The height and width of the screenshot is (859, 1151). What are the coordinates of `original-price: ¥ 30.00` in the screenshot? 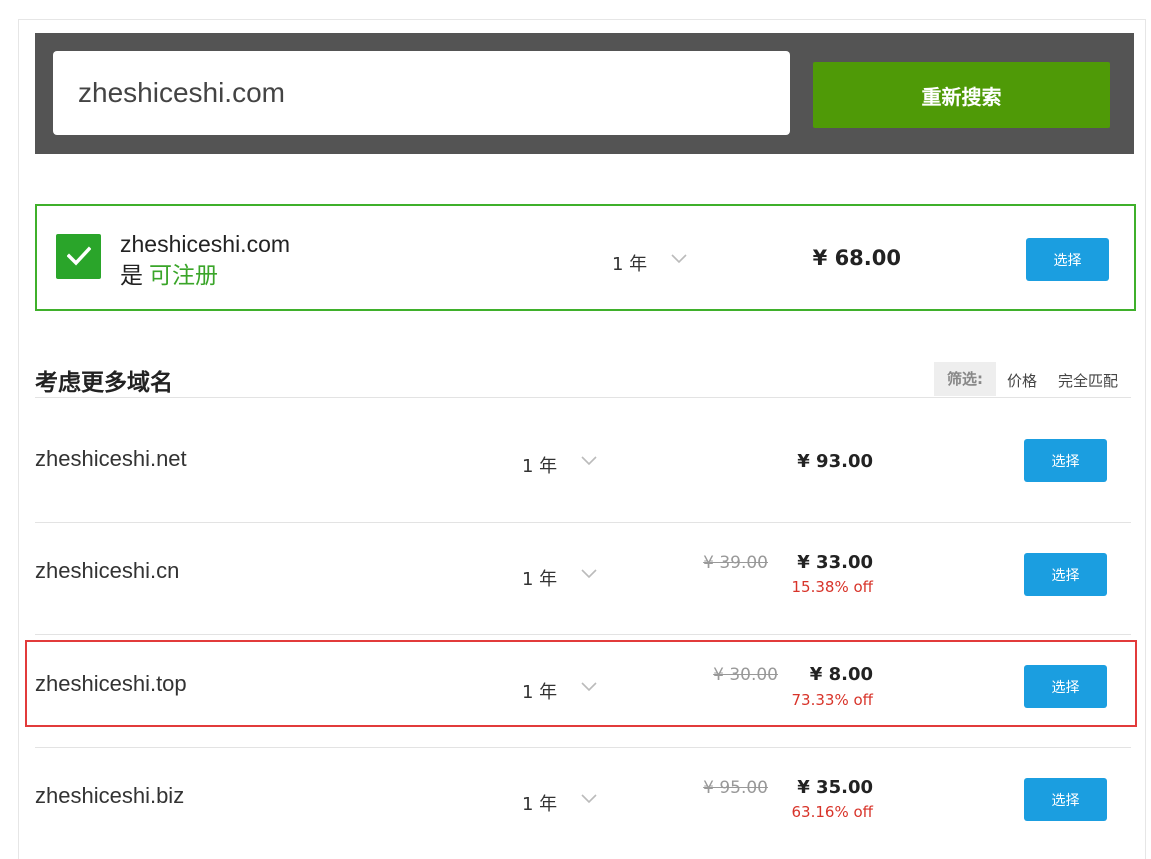 It's located at (745, 675).